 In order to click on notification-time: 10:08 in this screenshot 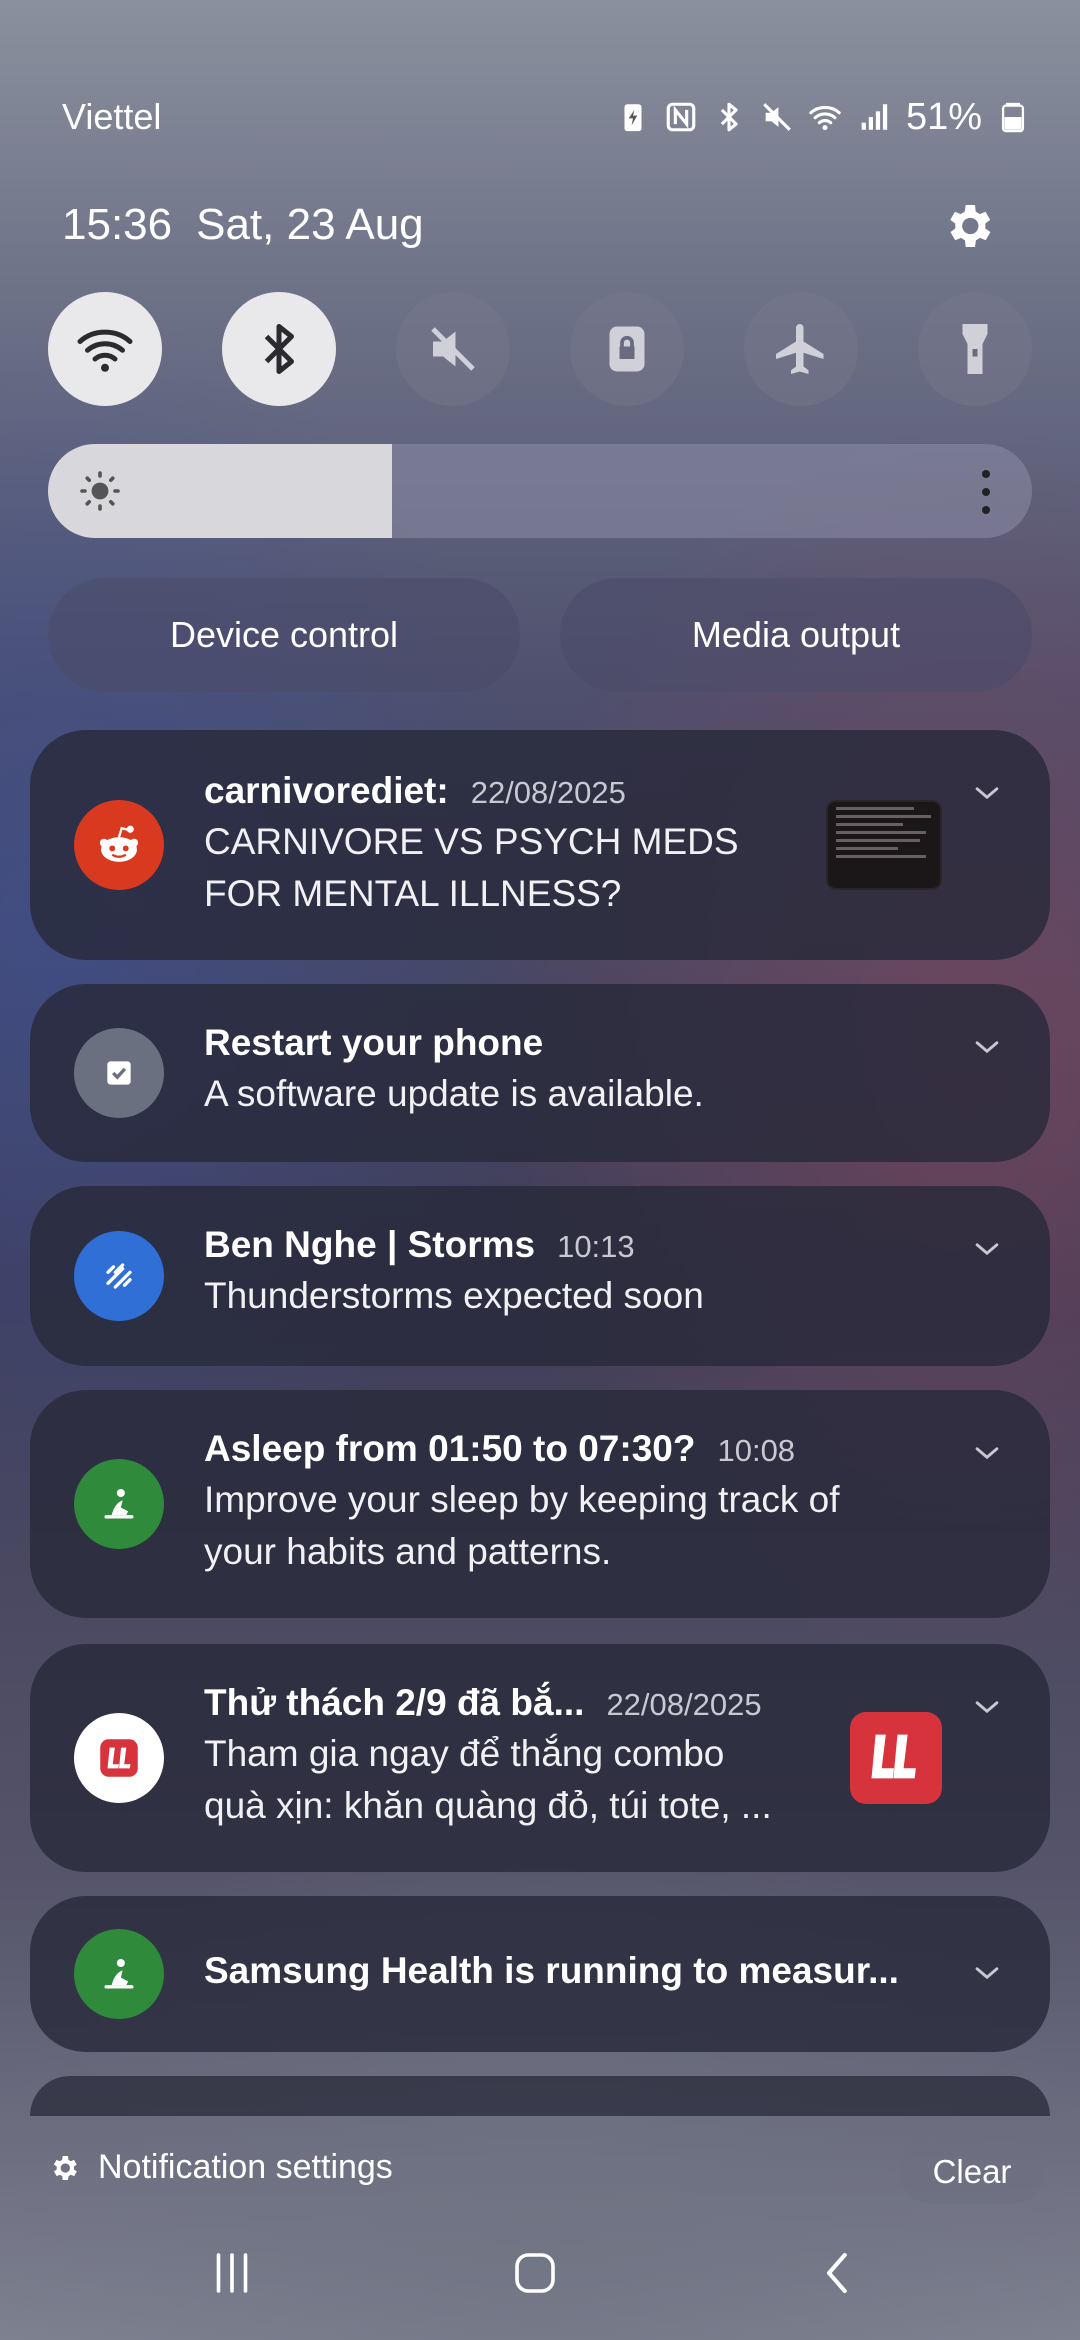, I will do `click(756, 1450)`.